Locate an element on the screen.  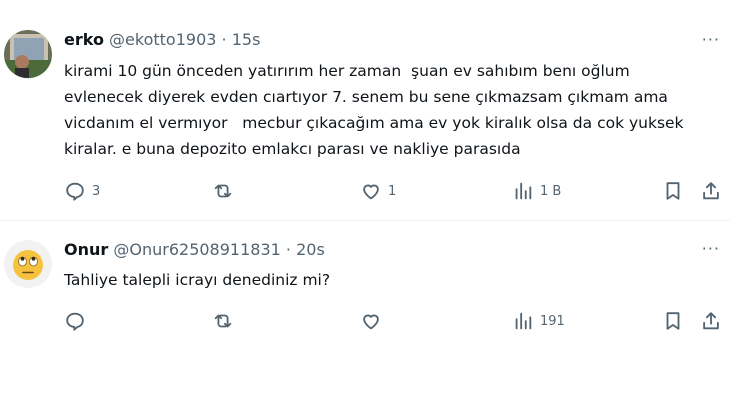
reply-button: 3 is located at coordinates (82, 191).